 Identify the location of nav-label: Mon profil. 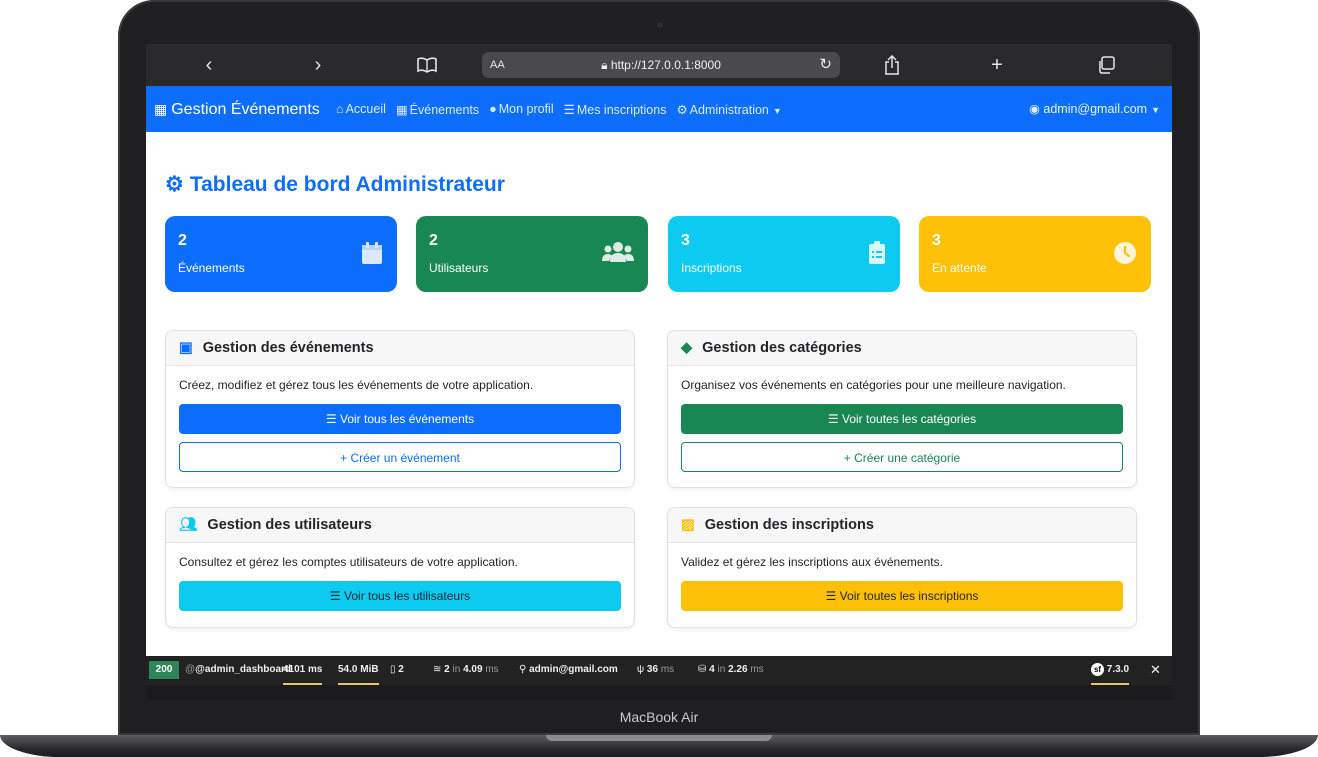
(526, 109).